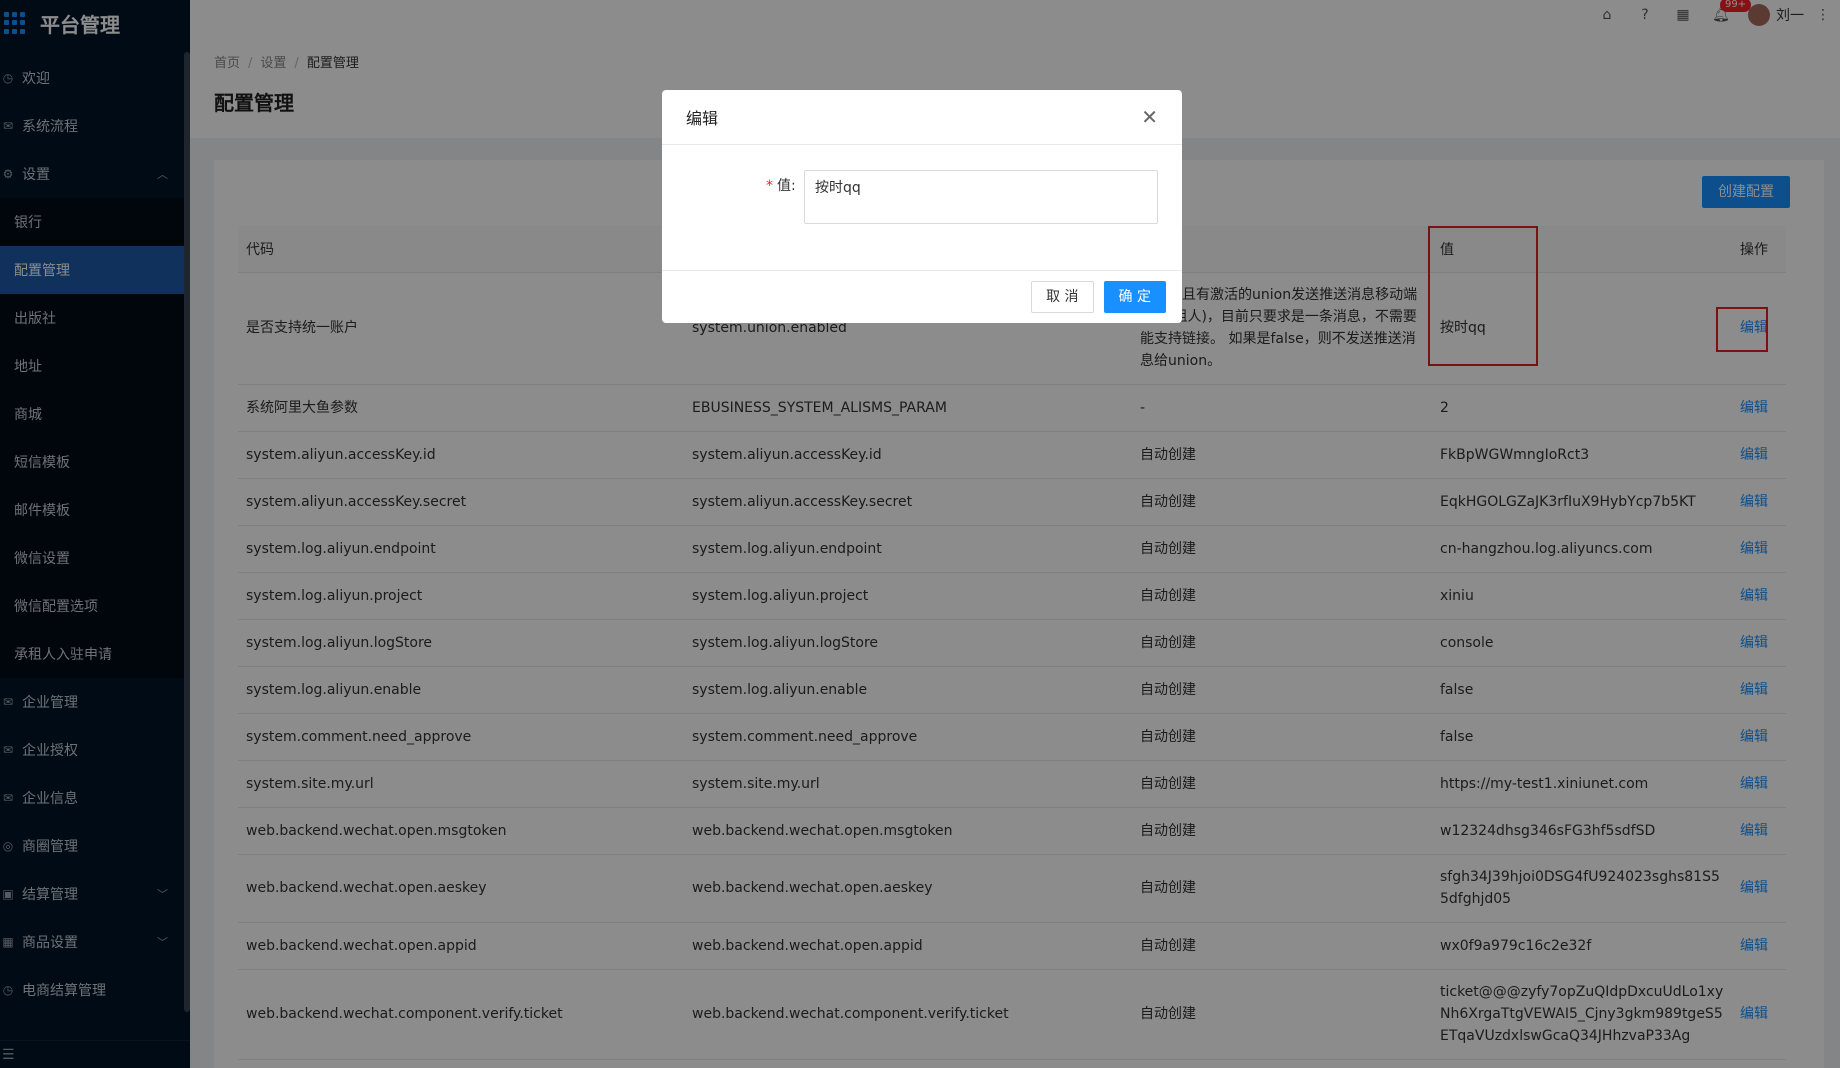  Describe the element at coordinates (781, 186) in the screenshot. I see `value-field-label: * 值:` at that location.